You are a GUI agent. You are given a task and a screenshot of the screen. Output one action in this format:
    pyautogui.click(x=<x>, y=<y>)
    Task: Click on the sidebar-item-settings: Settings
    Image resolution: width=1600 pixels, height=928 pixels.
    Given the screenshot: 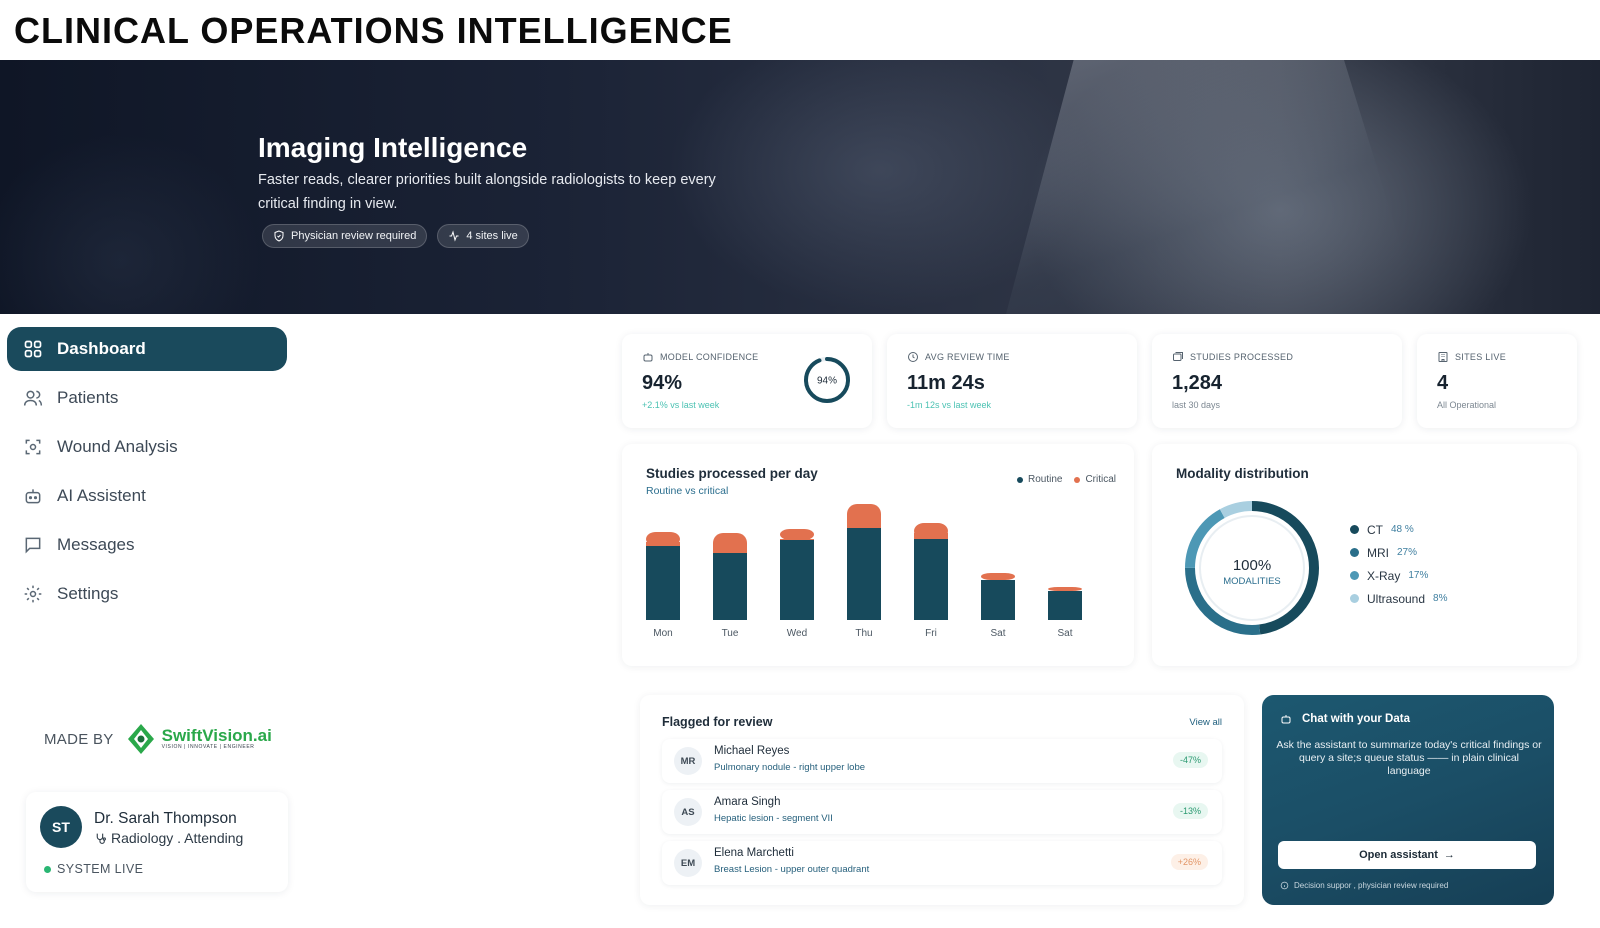 What is the action you would take?
    pyautogui.click(x=147, y=594)
    